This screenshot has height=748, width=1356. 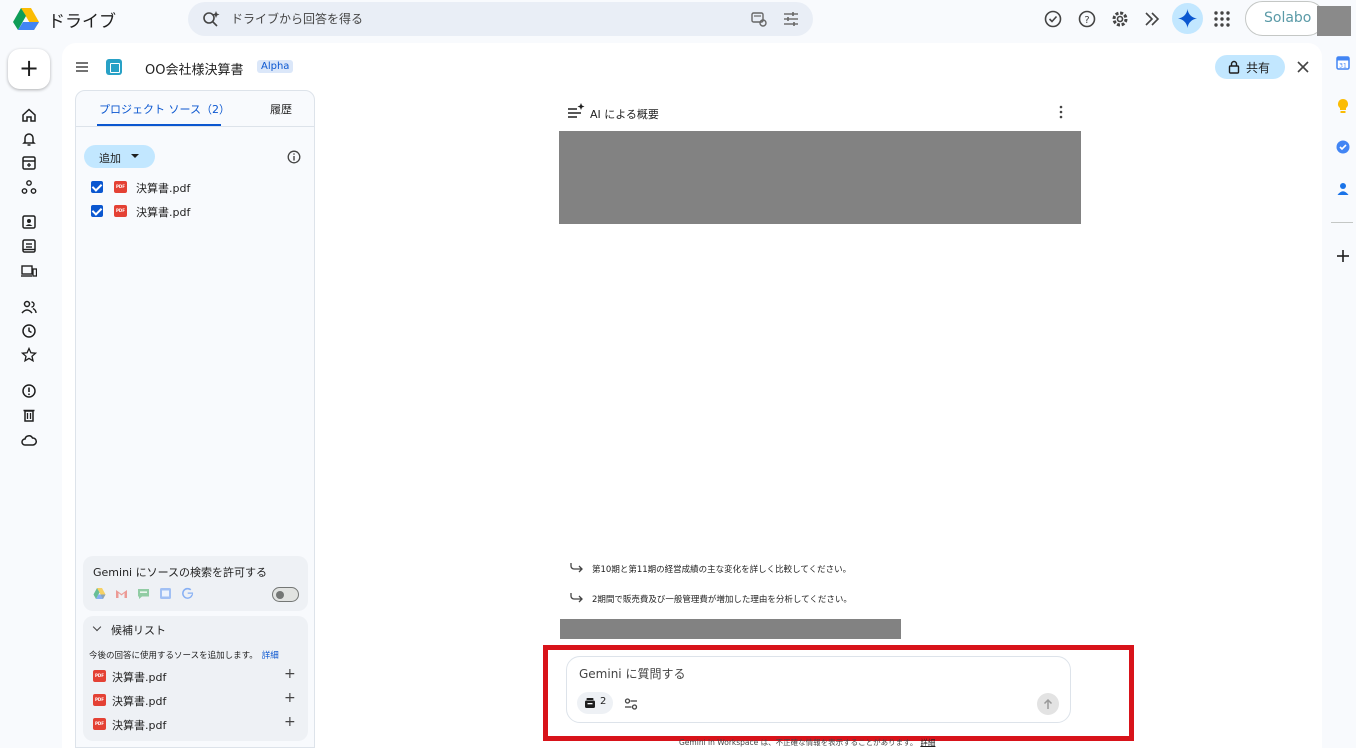 What do you see at coordinates (779, 674) in the screenshot?
I see `ask-gemini-input` at bounding box center [779, 674].